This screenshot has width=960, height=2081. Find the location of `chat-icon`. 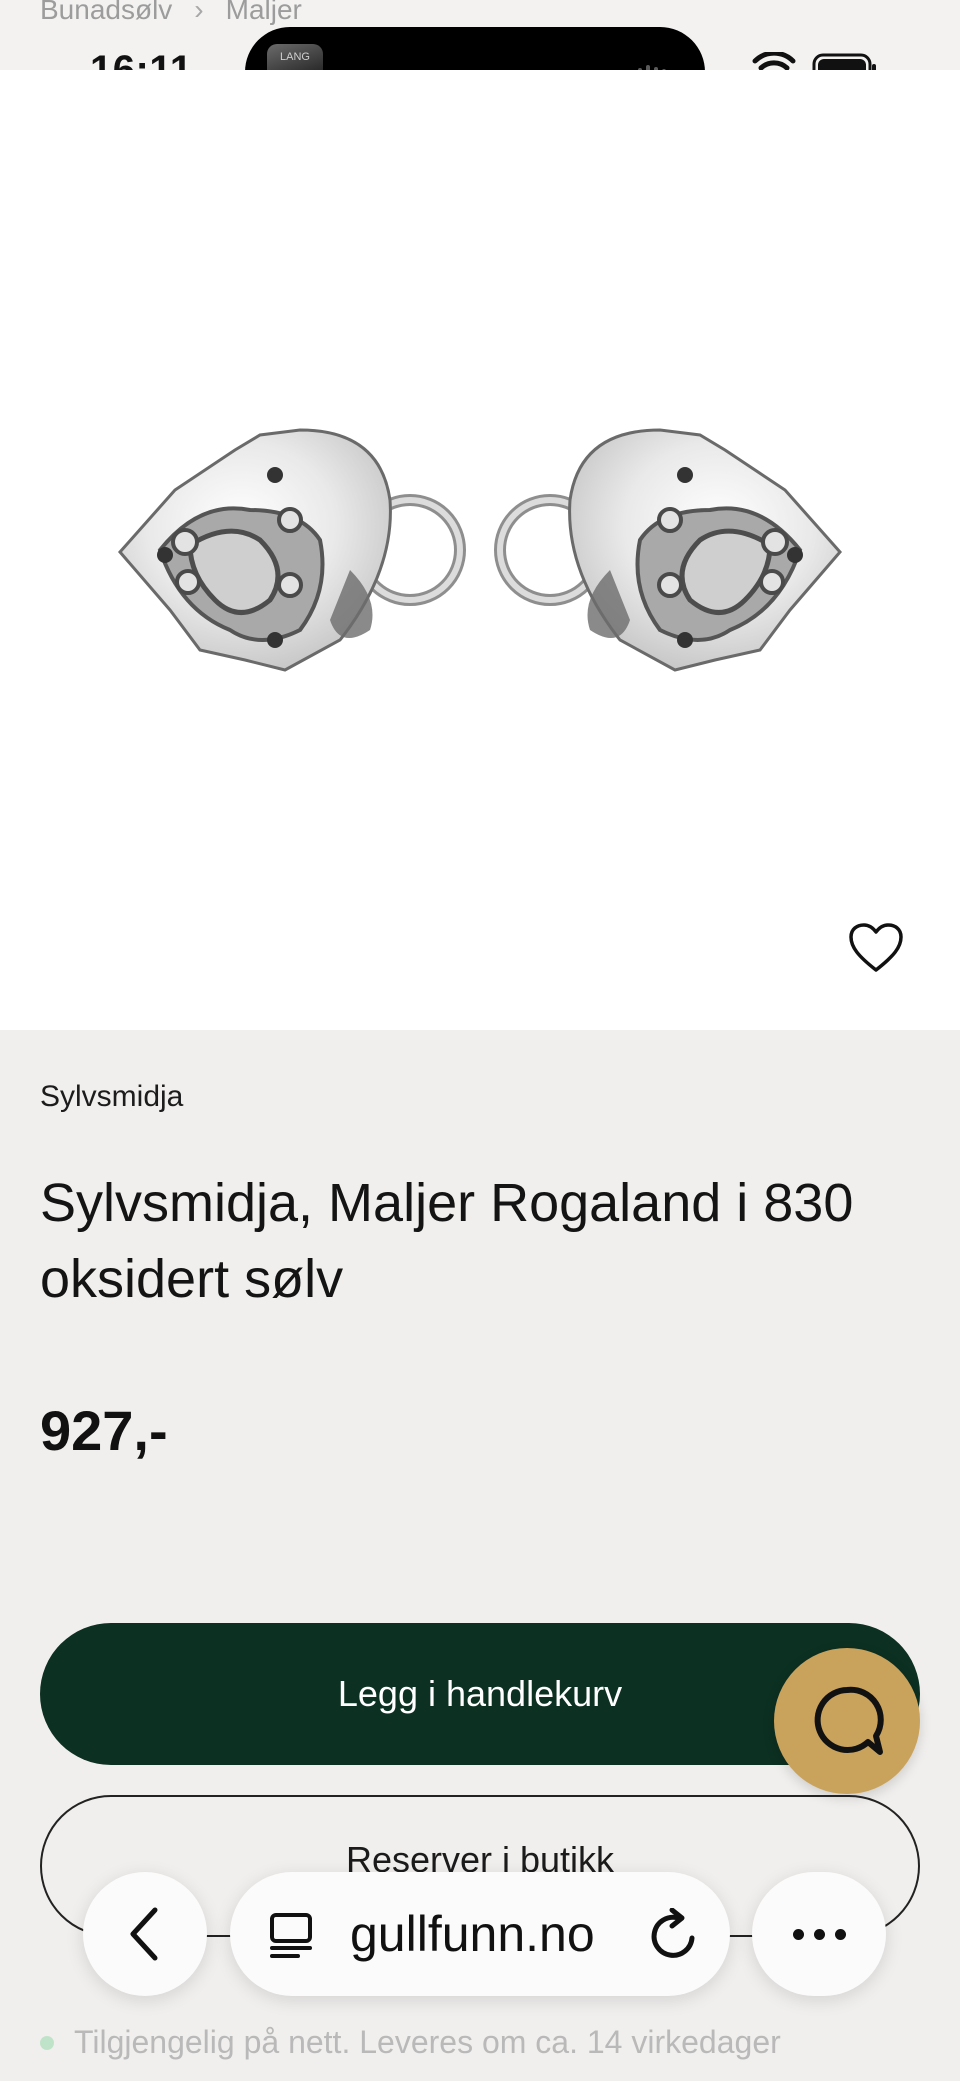

chat-icon is located at coordinates (849, 1720).